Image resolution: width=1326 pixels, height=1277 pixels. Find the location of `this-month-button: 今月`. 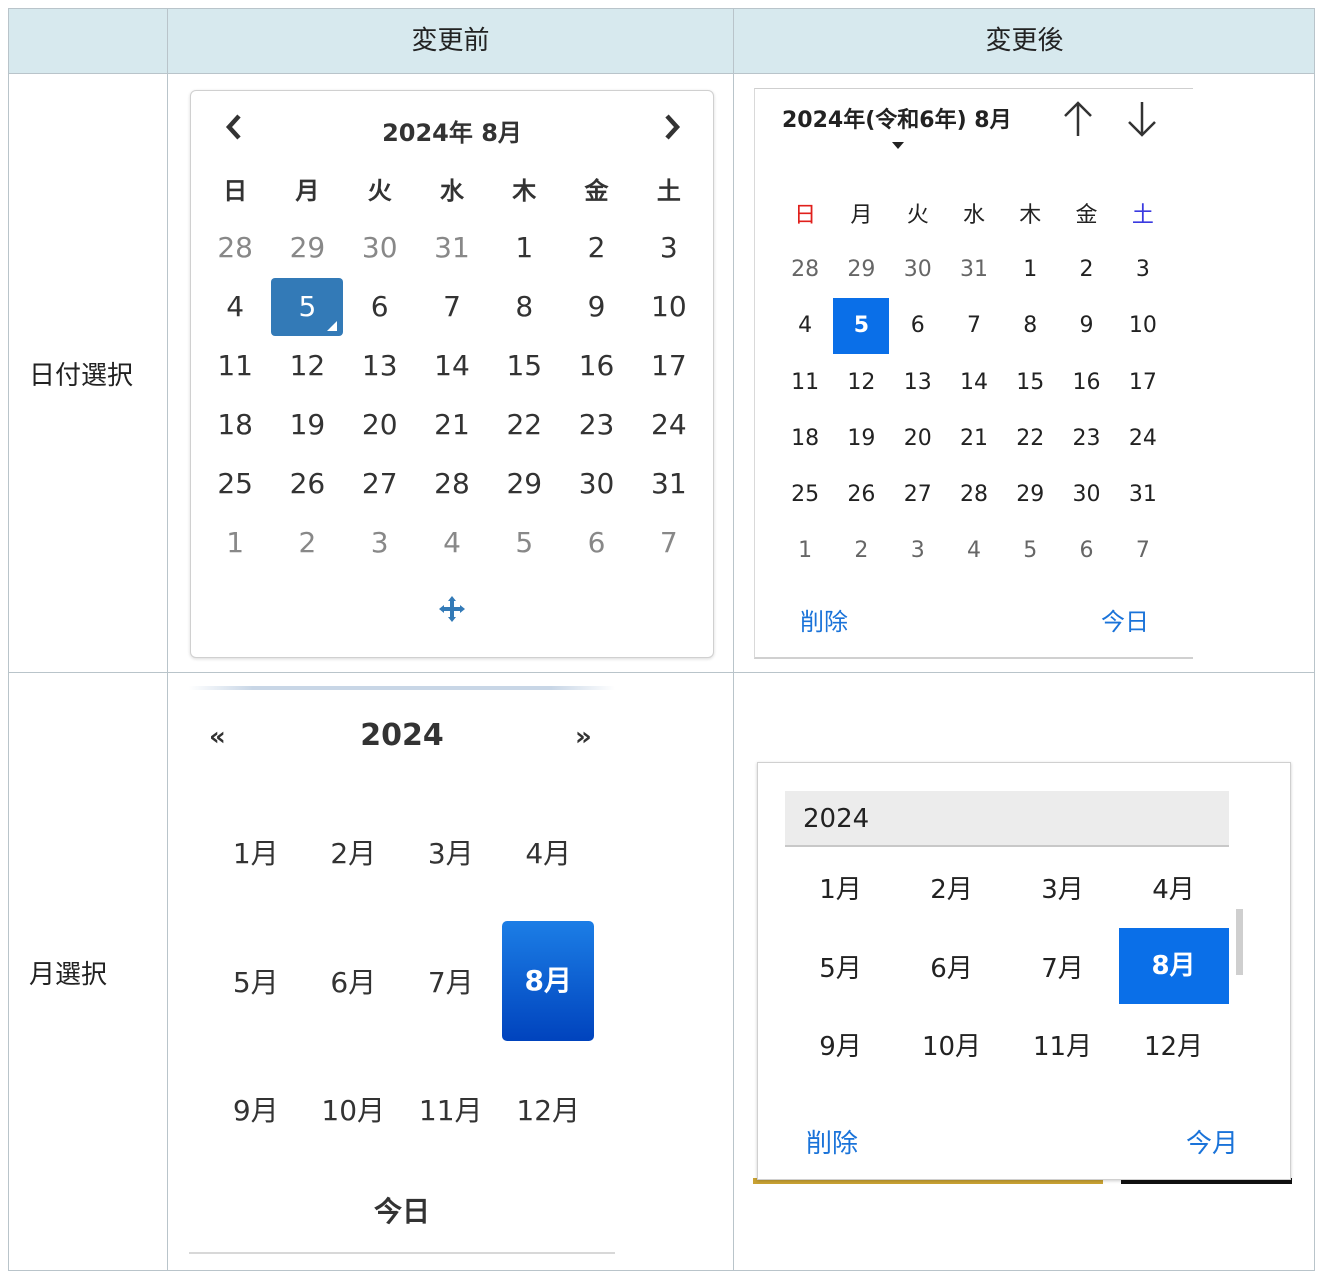

this-month-button: 今月 is located at coordinates (1212, 1141).